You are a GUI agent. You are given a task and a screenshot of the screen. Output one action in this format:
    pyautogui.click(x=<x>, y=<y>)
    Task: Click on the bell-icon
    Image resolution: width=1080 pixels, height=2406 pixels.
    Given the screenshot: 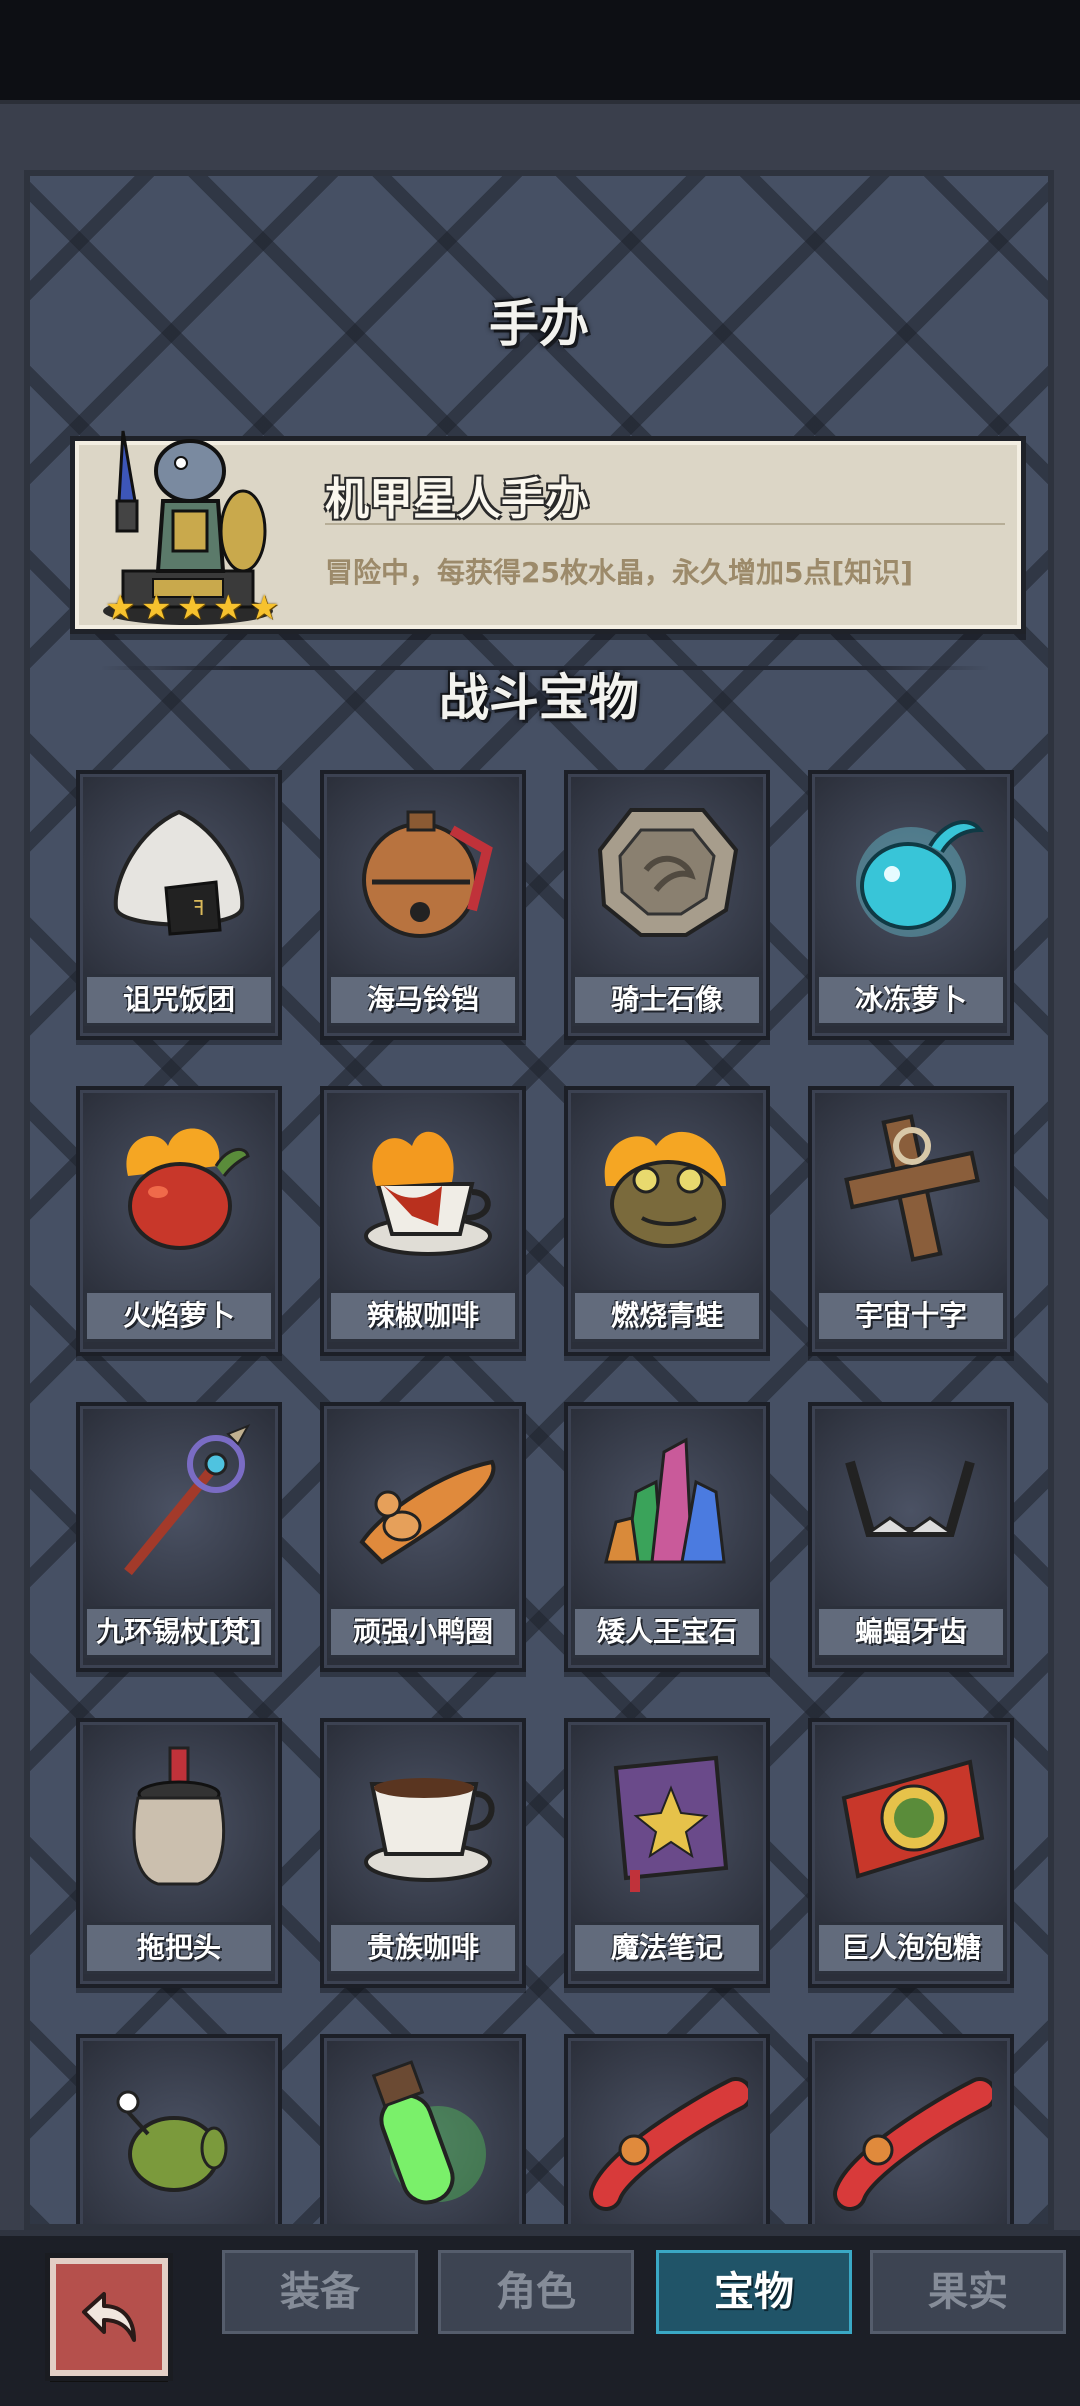 What is the action you would take?
    pyautogui.click(x=427, y=874)
    